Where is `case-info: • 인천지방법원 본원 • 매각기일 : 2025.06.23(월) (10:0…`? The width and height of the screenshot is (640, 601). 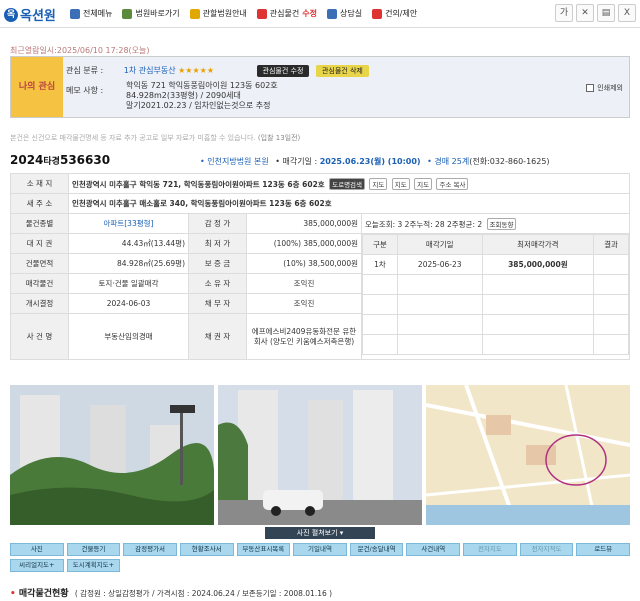 case-info: • 인천지방법원 본원 • 매각기일 : 2025.06.23(월) (10:0… is located at coordinates (375, 161).